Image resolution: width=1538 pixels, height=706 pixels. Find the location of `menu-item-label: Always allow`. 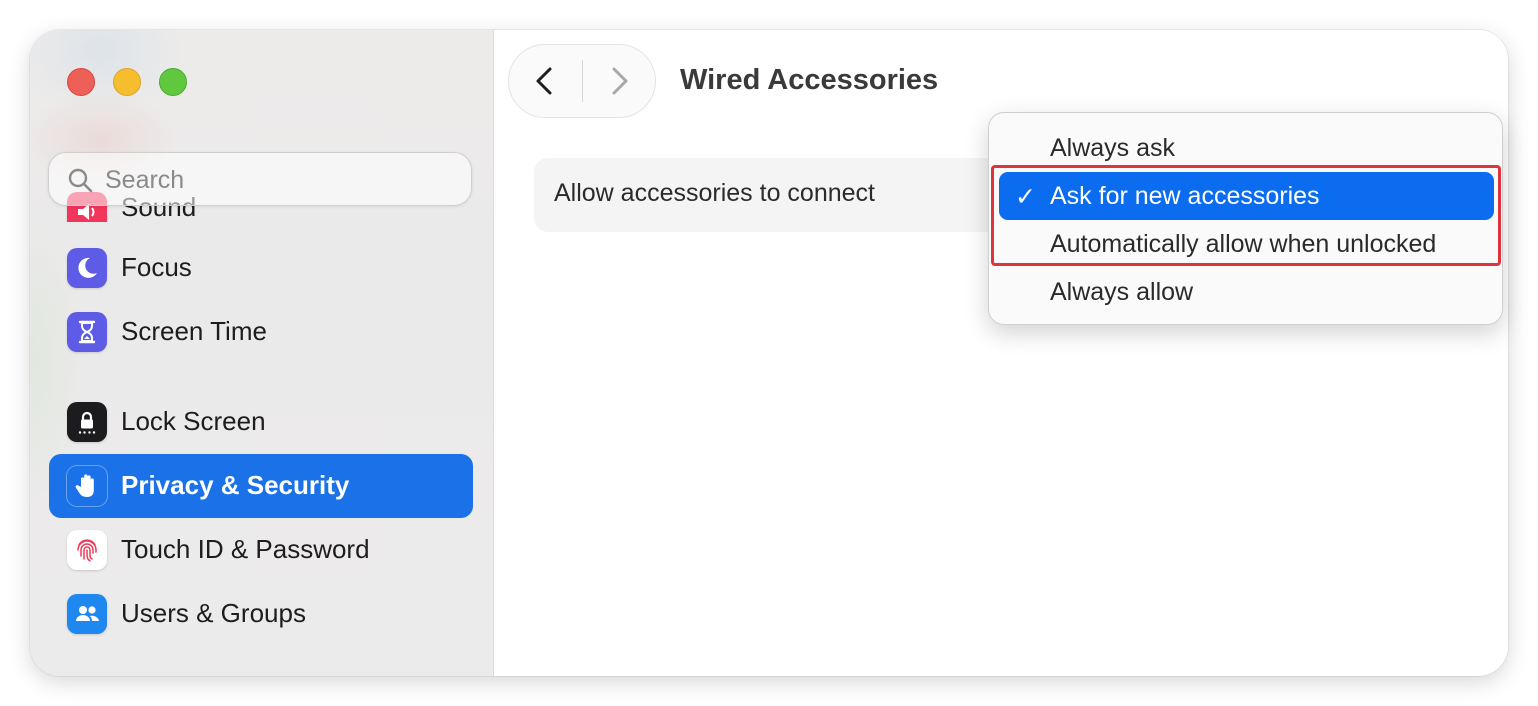

menu-item-label: Always allow is located at coordinates (1122, 292).